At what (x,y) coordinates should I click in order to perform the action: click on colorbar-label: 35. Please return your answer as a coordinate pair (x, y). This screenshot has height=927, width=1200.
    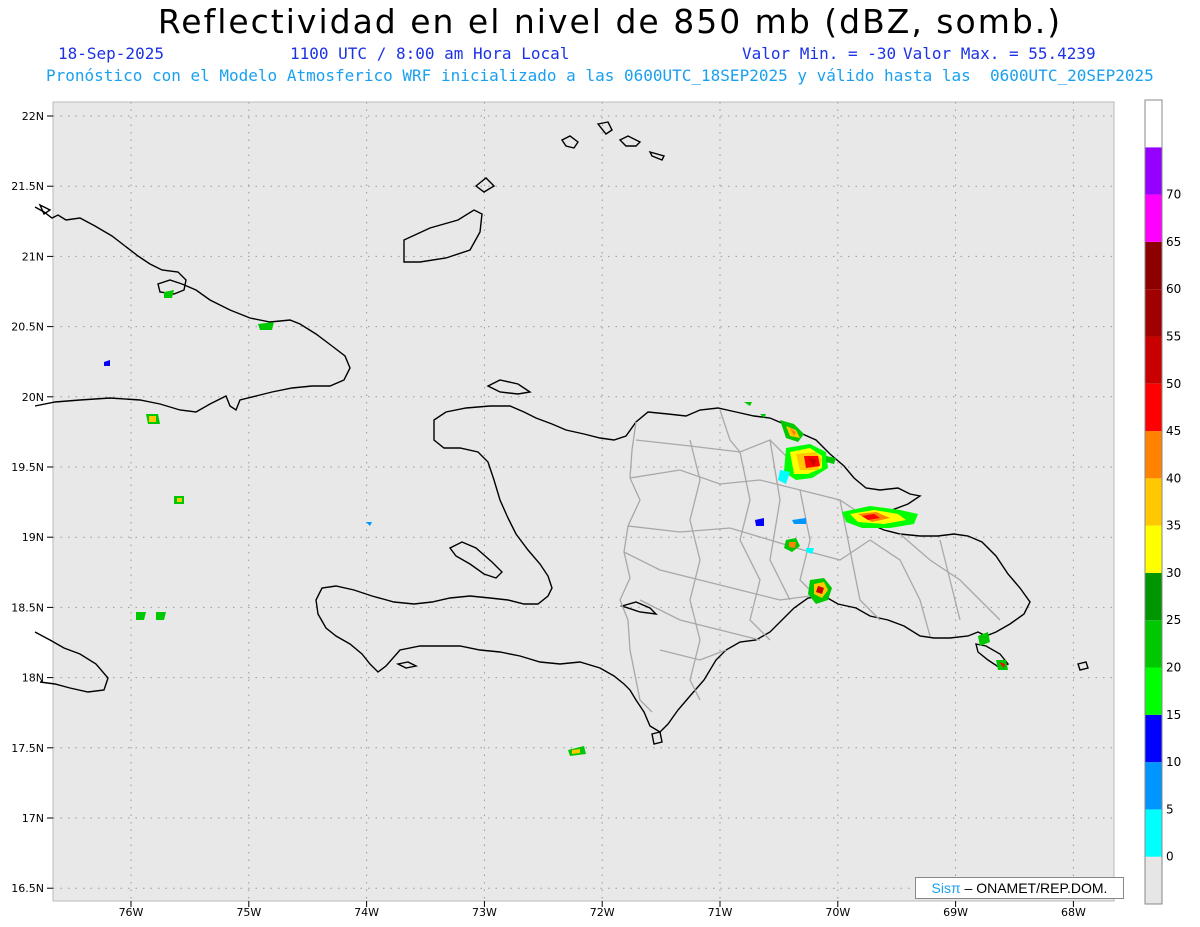
    Looking at the image, I should click on (1173, 526).